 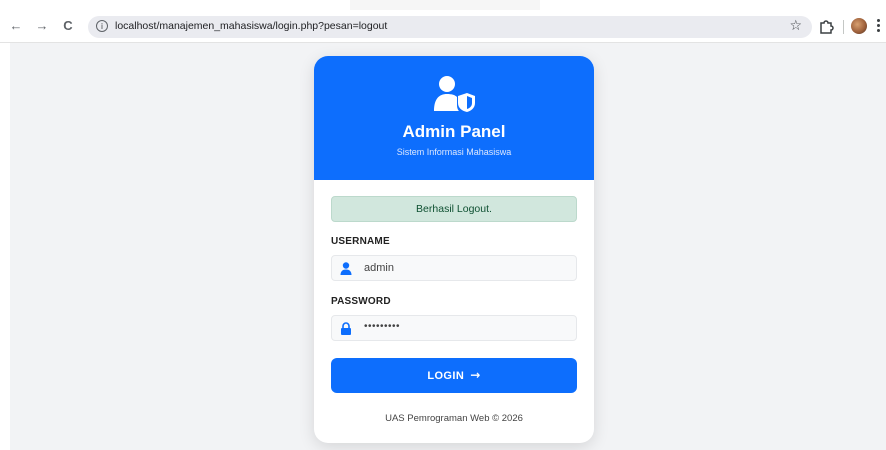 I want to click on password-field: •••••••••, so click(x=454, y=328).